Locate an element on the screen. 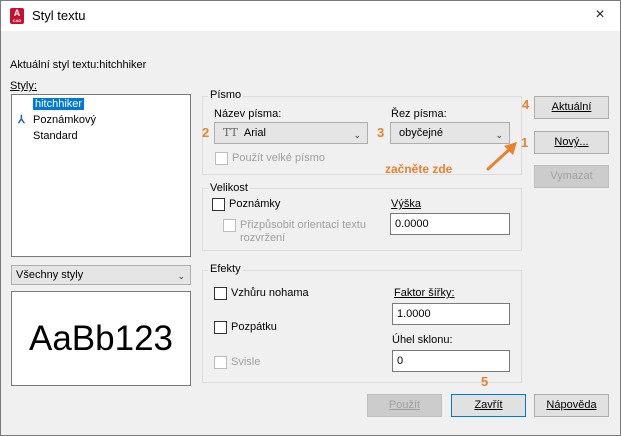 The height and width of the screenshot is (436, 621). font-name-label: Název písma: is located at coordinates (248, 114).